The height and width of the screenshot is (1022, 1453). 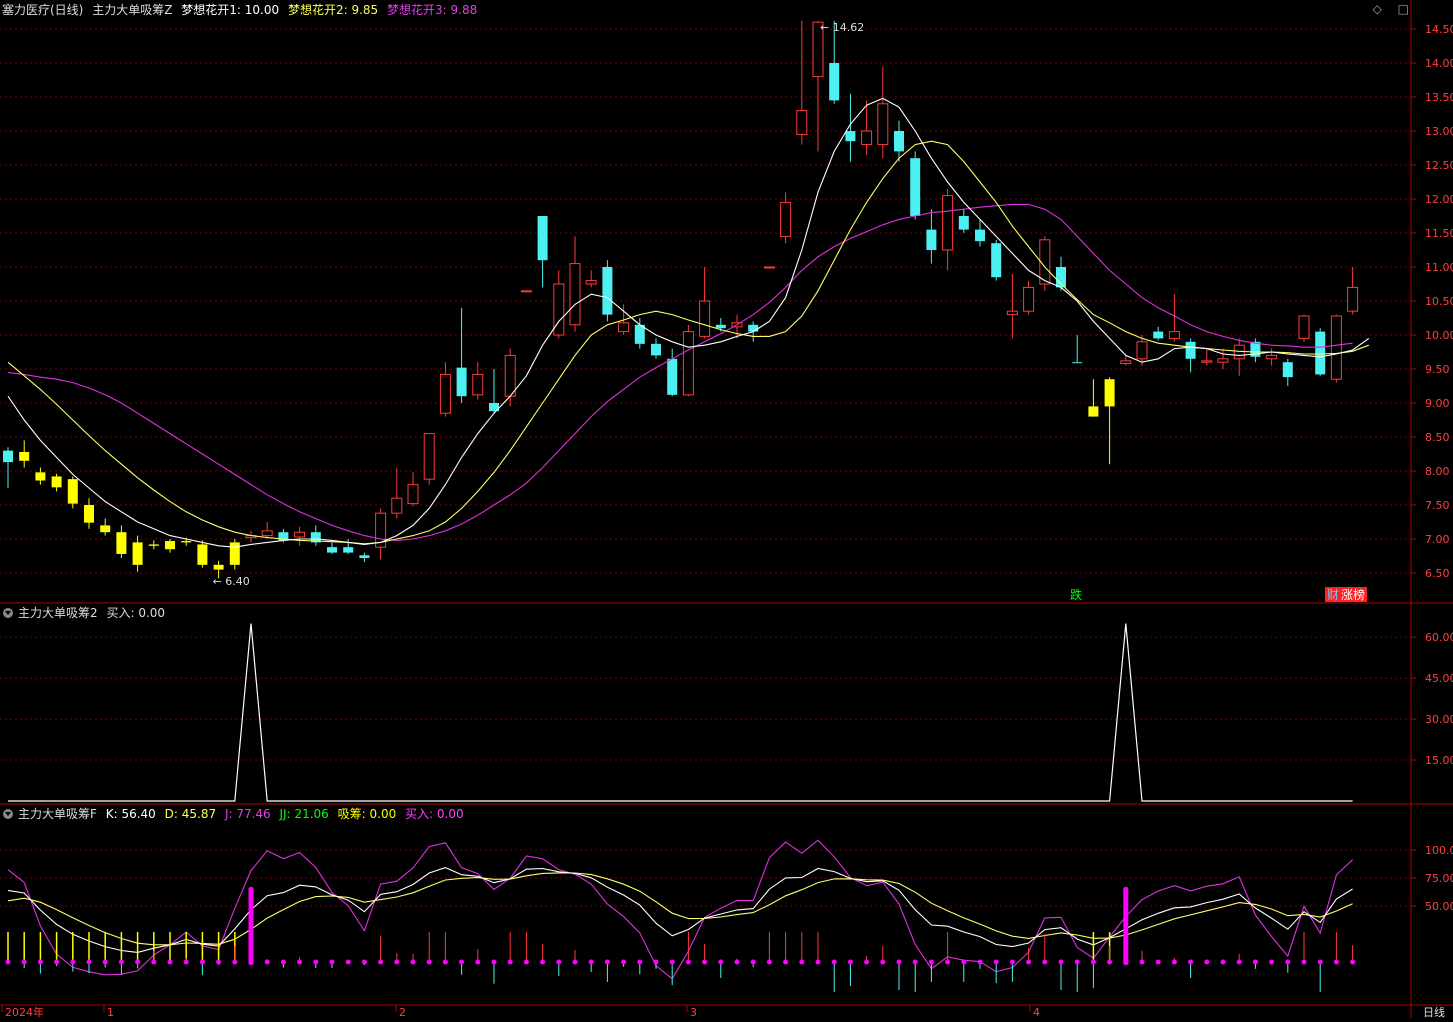 What do you see at coordinates (1439, 335) in the screenshot?
I see `y-tick-label: 10.00` at bounding box center [1439, 335].